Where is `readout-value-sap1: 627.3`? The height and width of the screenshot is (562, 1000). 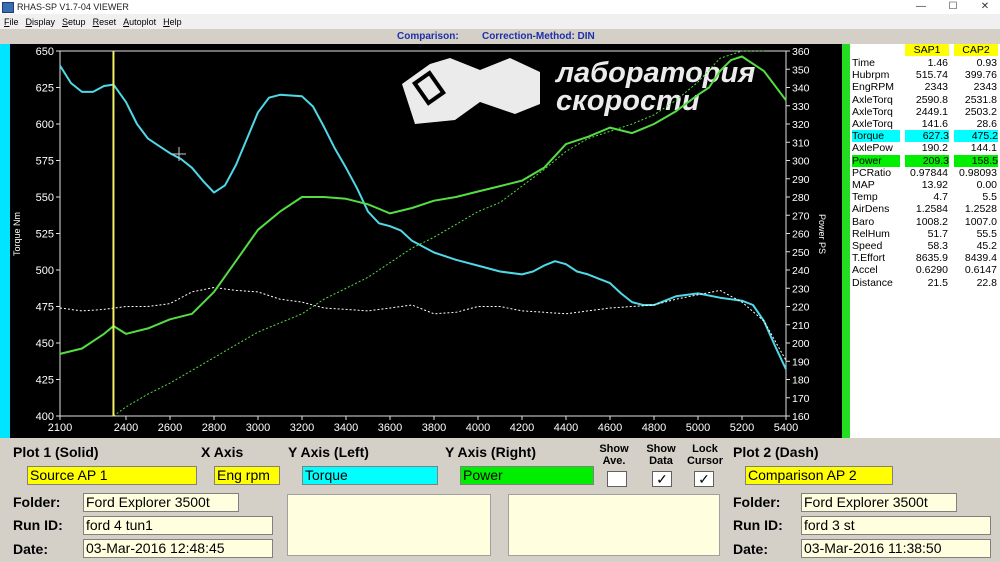
readout-value-sap1: 627.3 is located at coordinates (927, 136).